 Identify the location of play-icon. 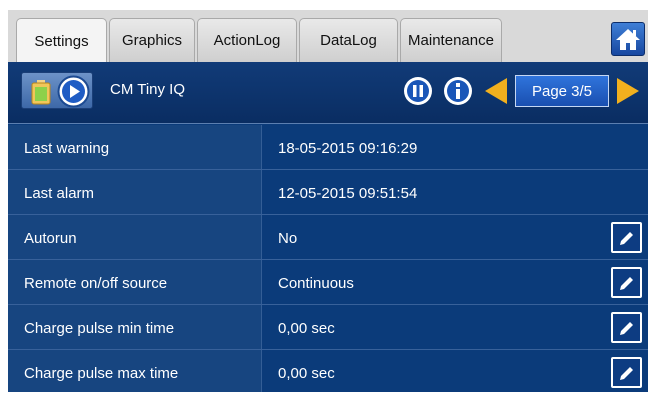
(73, 91).